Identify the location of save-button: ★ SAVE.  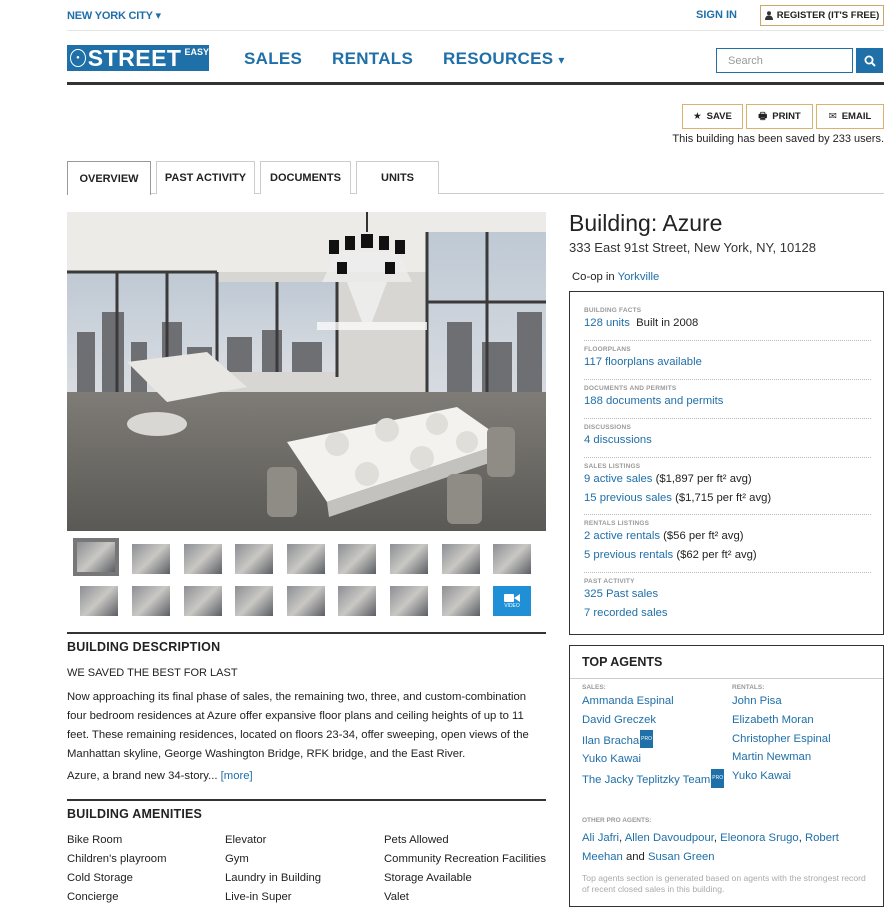
(712, 116).